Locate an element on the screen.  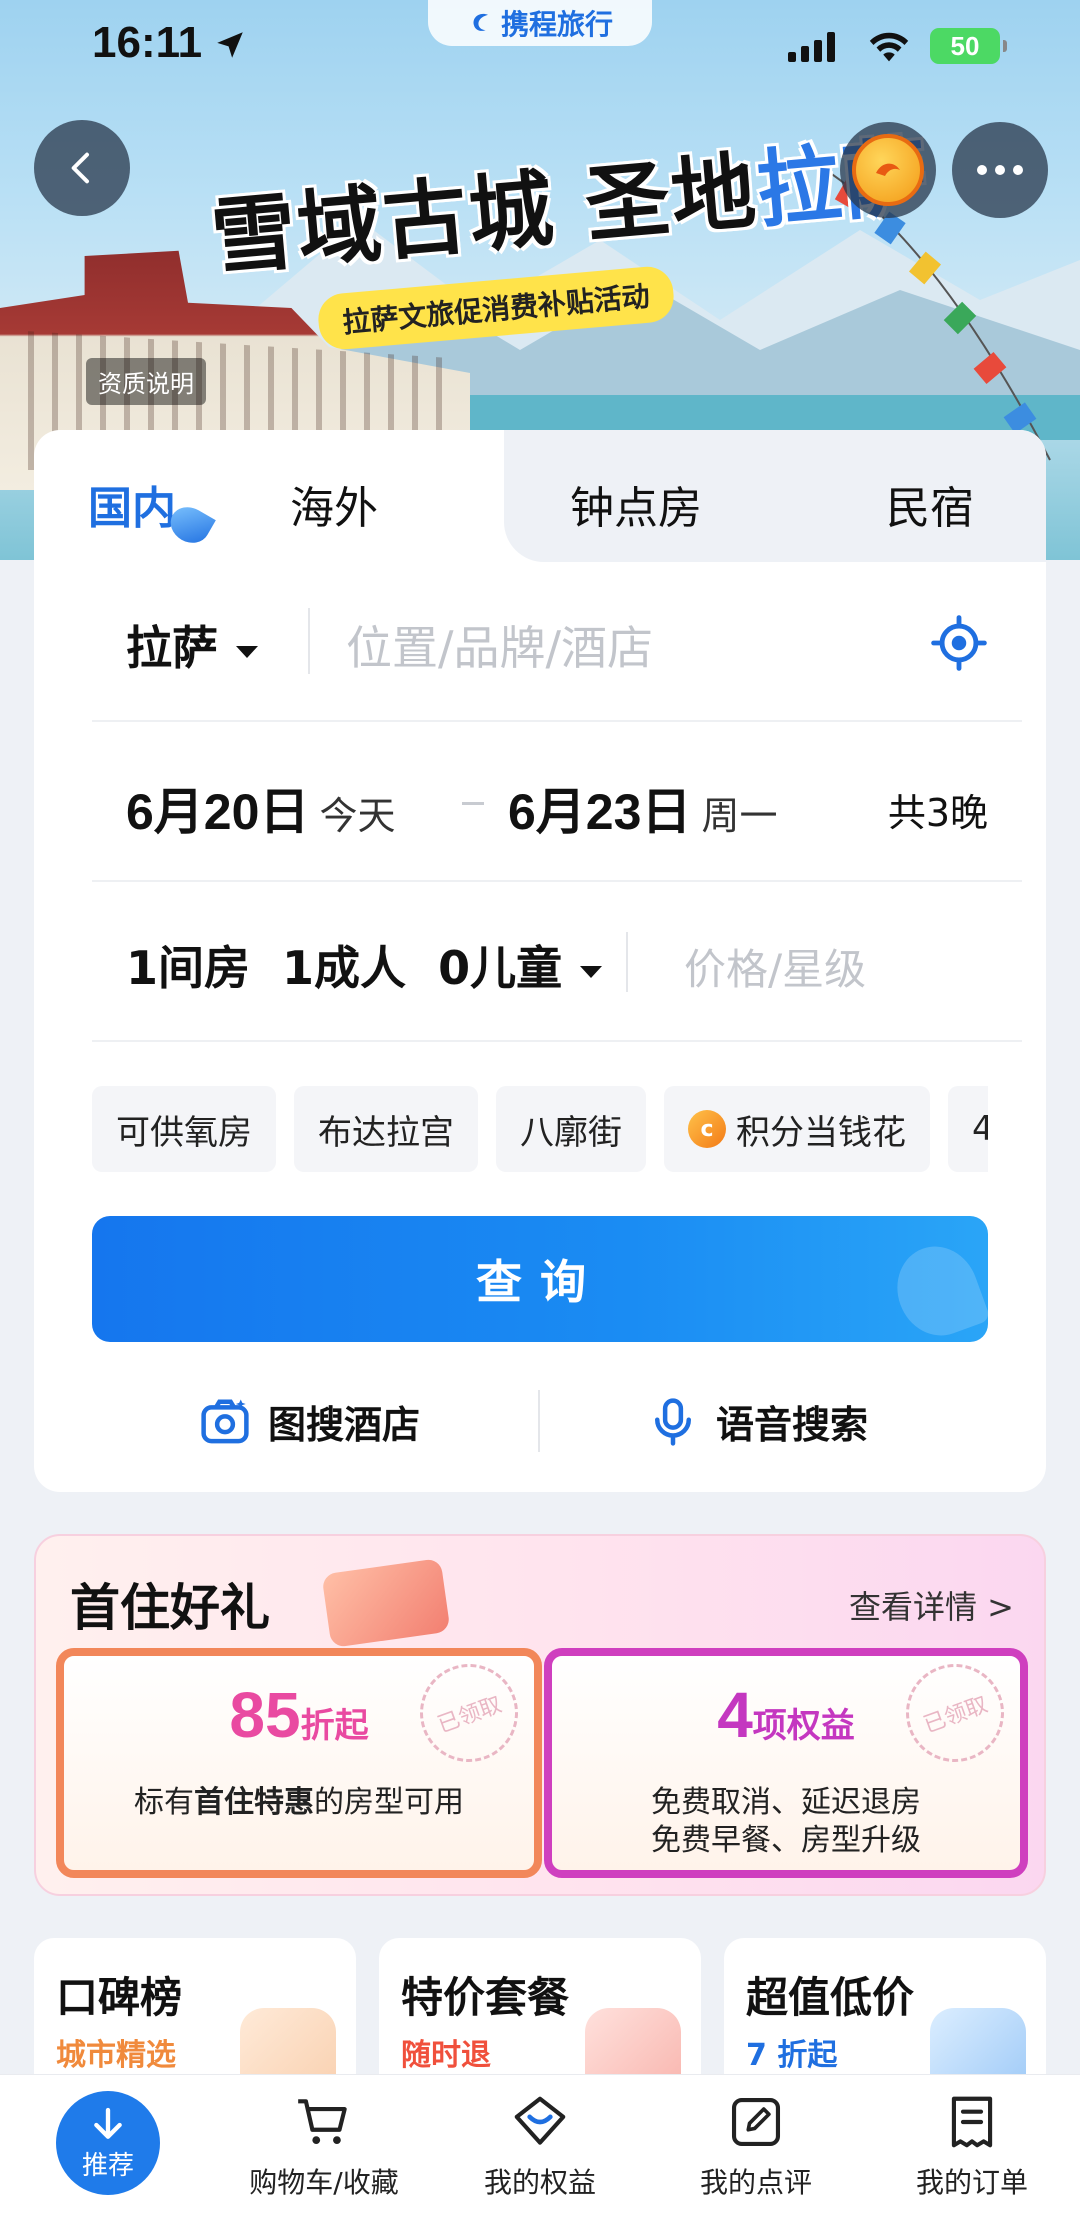
coupon-discount-desc: 标有首住特惠的房型可用 is located at coordinates (299, 1803).